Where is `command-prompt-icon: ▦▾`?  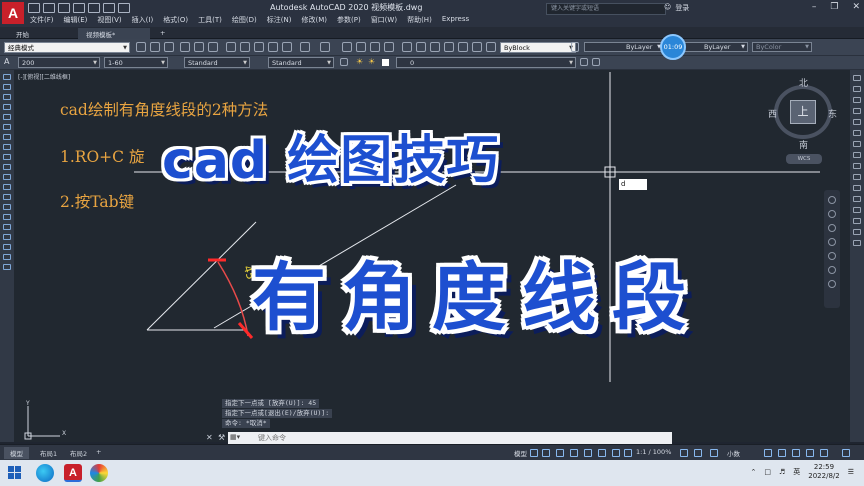 command-prompt-icon: ▦▾ is located at coordinates (235, 437).